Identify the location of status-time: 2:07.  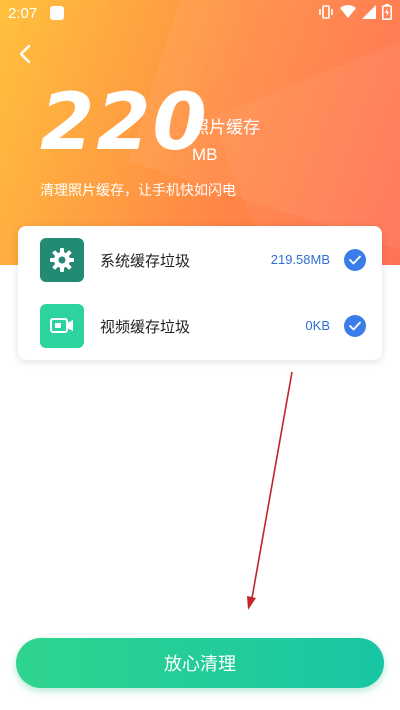
(23, 13).